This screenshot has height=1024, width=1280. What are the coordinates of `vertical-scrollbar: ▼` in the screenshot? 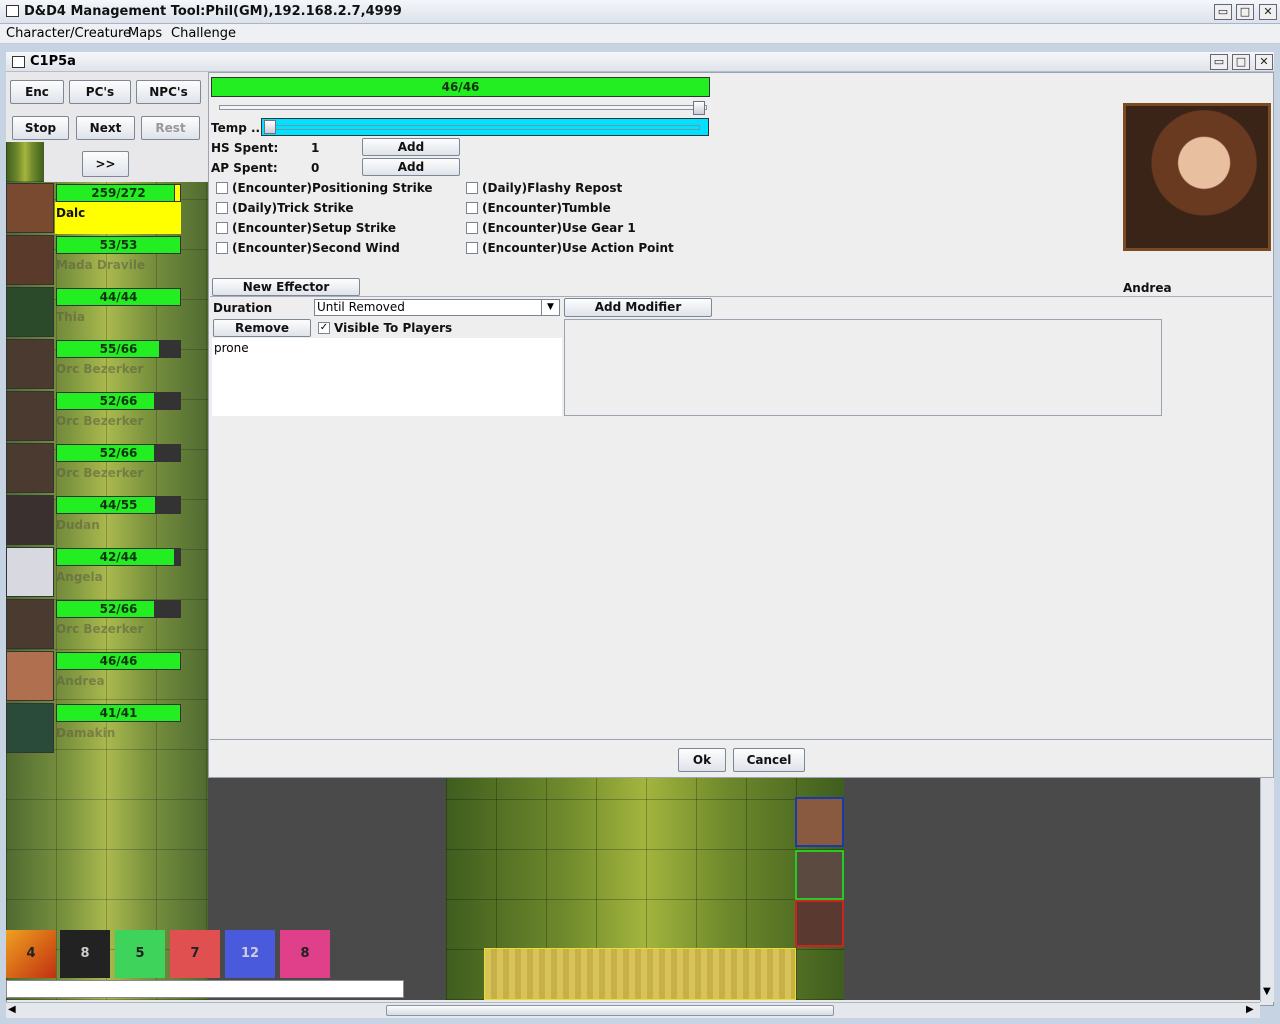 It's located at (1267, 890).